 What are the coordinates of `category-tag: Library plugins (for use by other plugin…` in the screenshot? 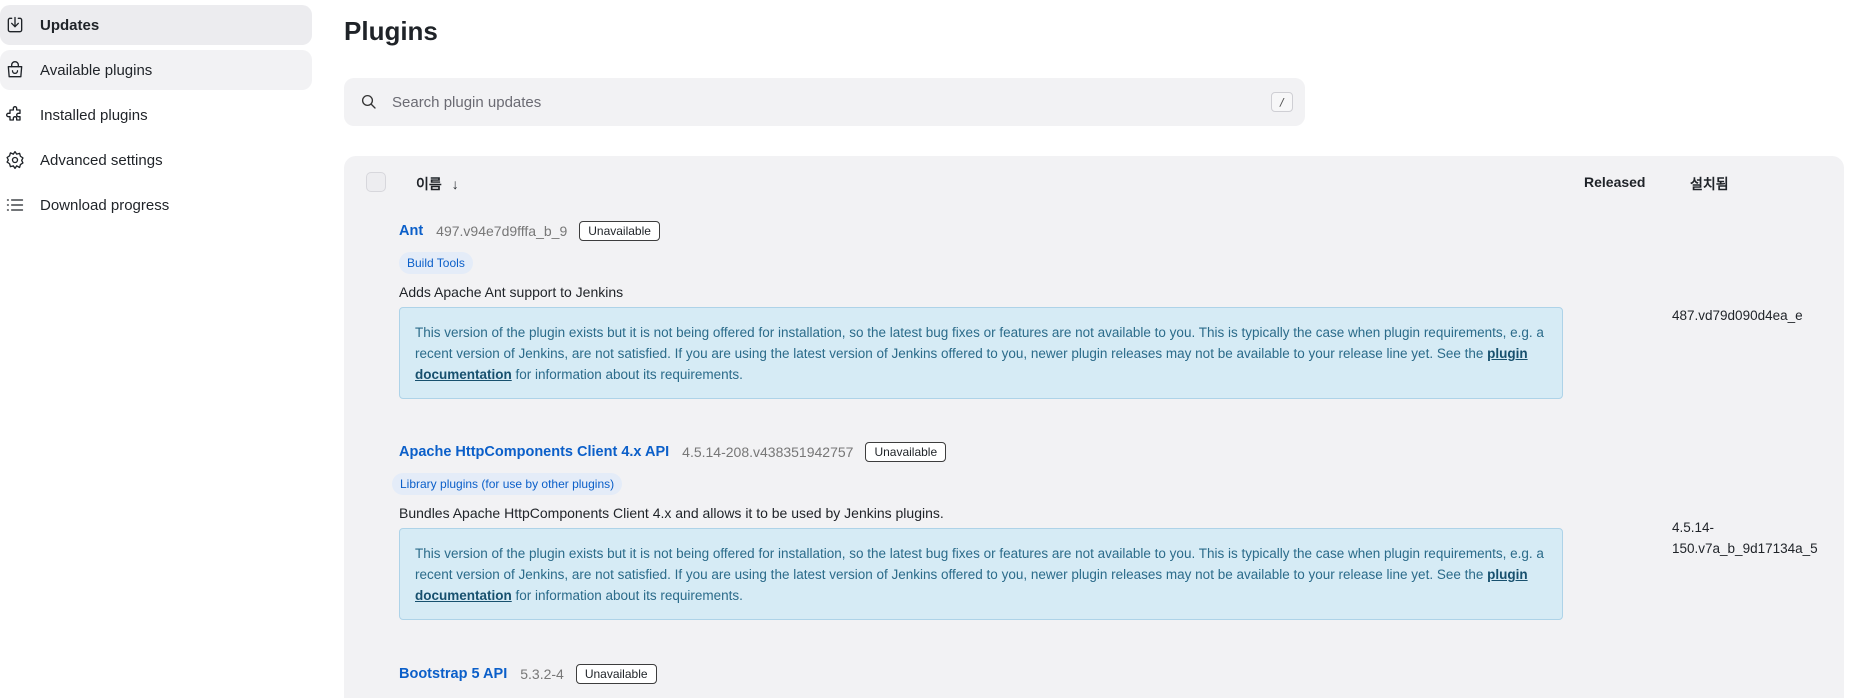 It's located at (507, 484).